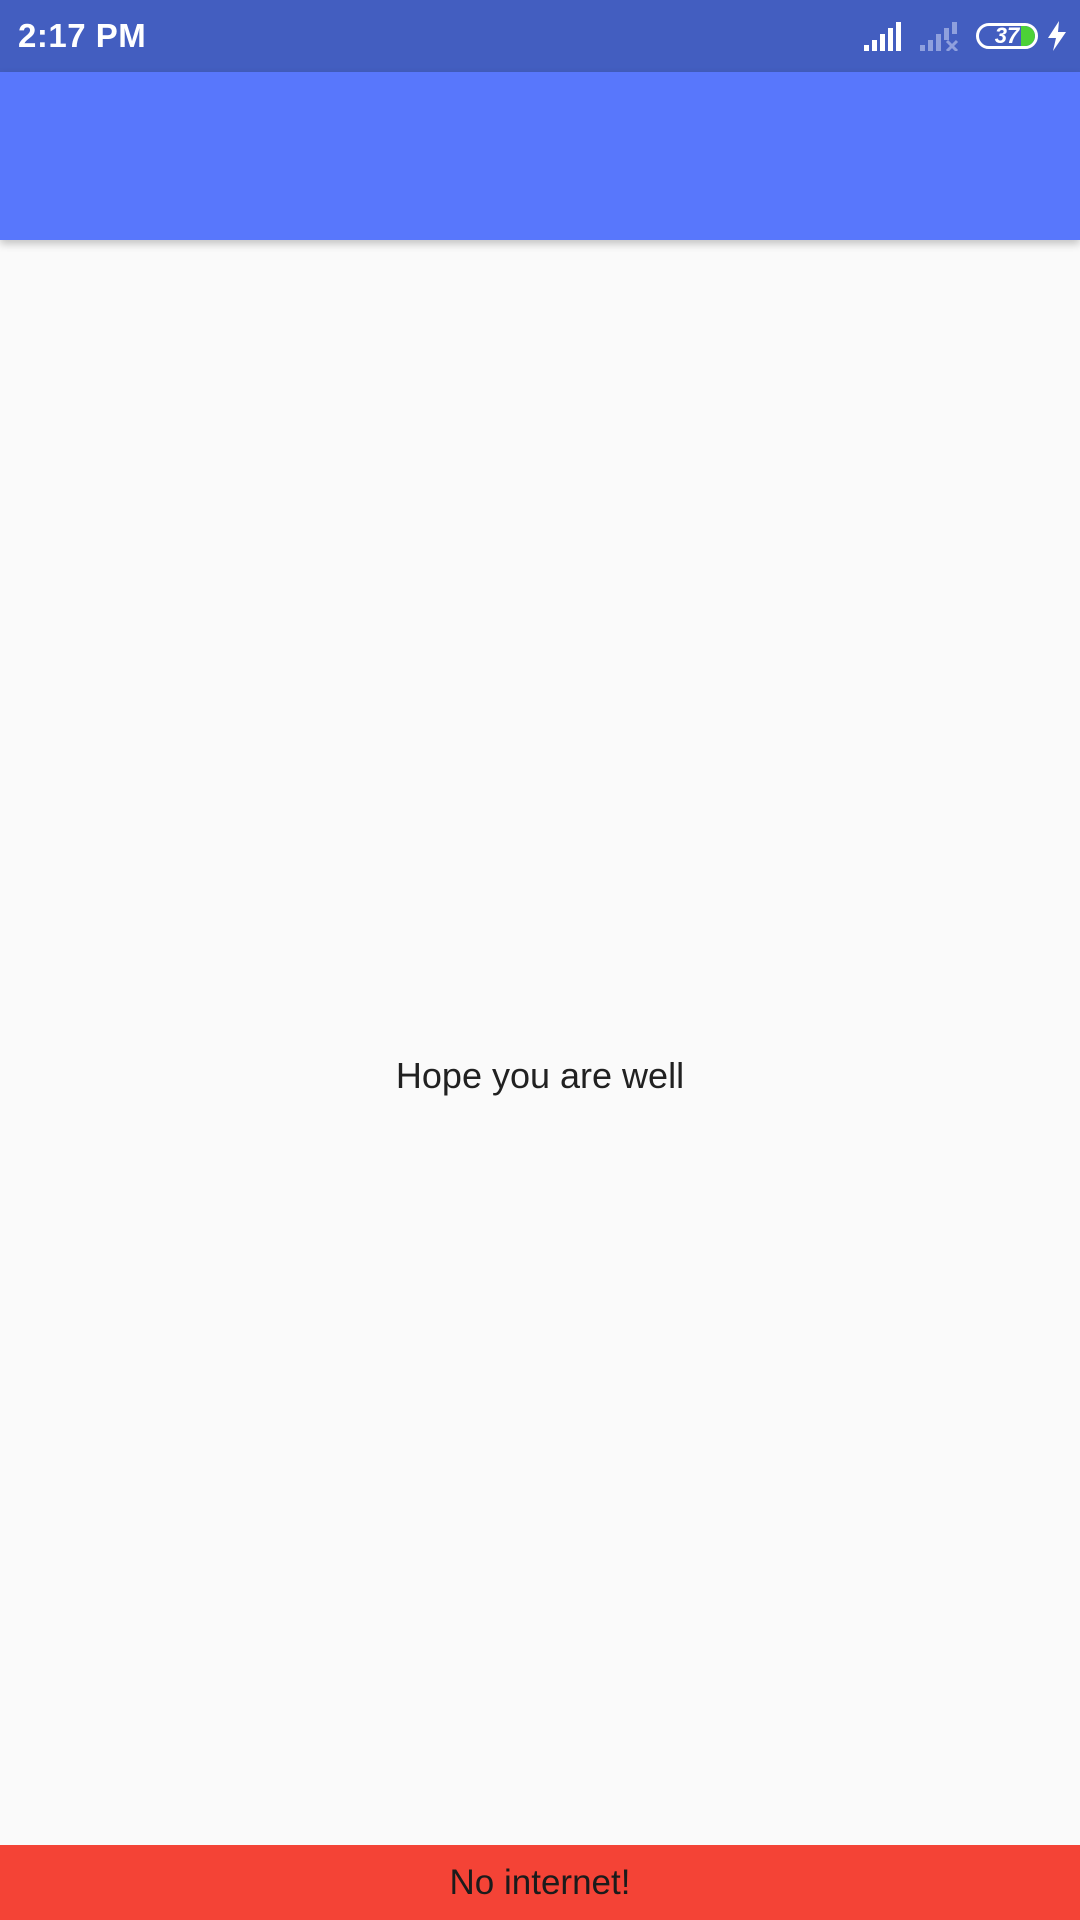 Image resolution: width=1080 pixels, height=1920 pixels. I want to click on signal-no-service-icon, so click(939, 36).